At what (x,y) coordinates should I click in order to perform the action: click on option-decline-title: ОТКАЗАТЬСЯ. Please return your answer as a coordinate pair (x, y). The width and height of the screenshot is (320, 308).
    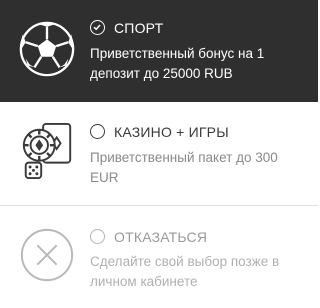
    Looking at the image, I should click on (161, 237).